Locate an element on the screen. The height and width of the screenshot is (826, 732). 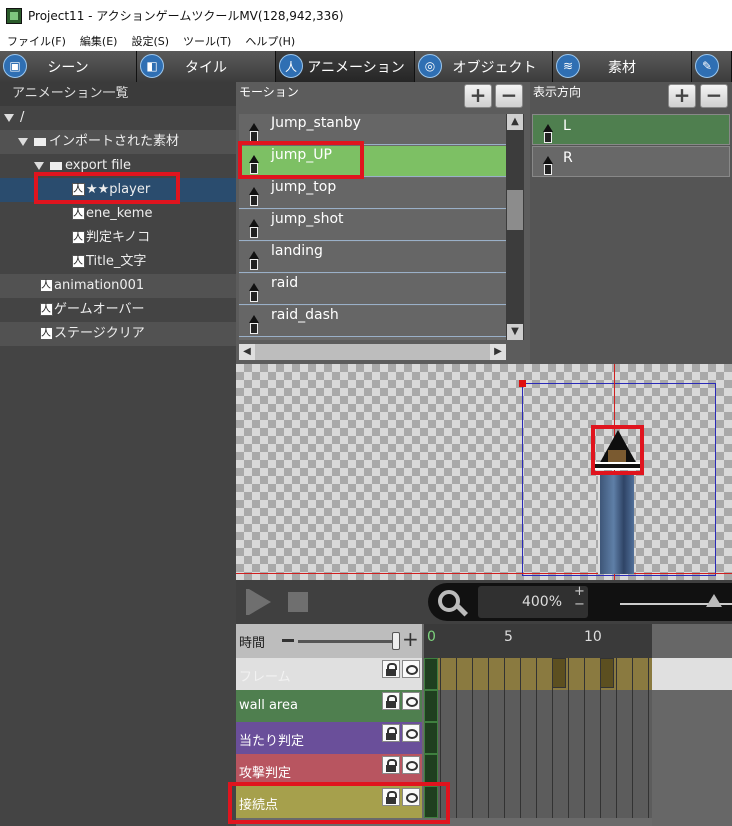
time-zoom-in-icon: + is located at coordinates (410, 639).